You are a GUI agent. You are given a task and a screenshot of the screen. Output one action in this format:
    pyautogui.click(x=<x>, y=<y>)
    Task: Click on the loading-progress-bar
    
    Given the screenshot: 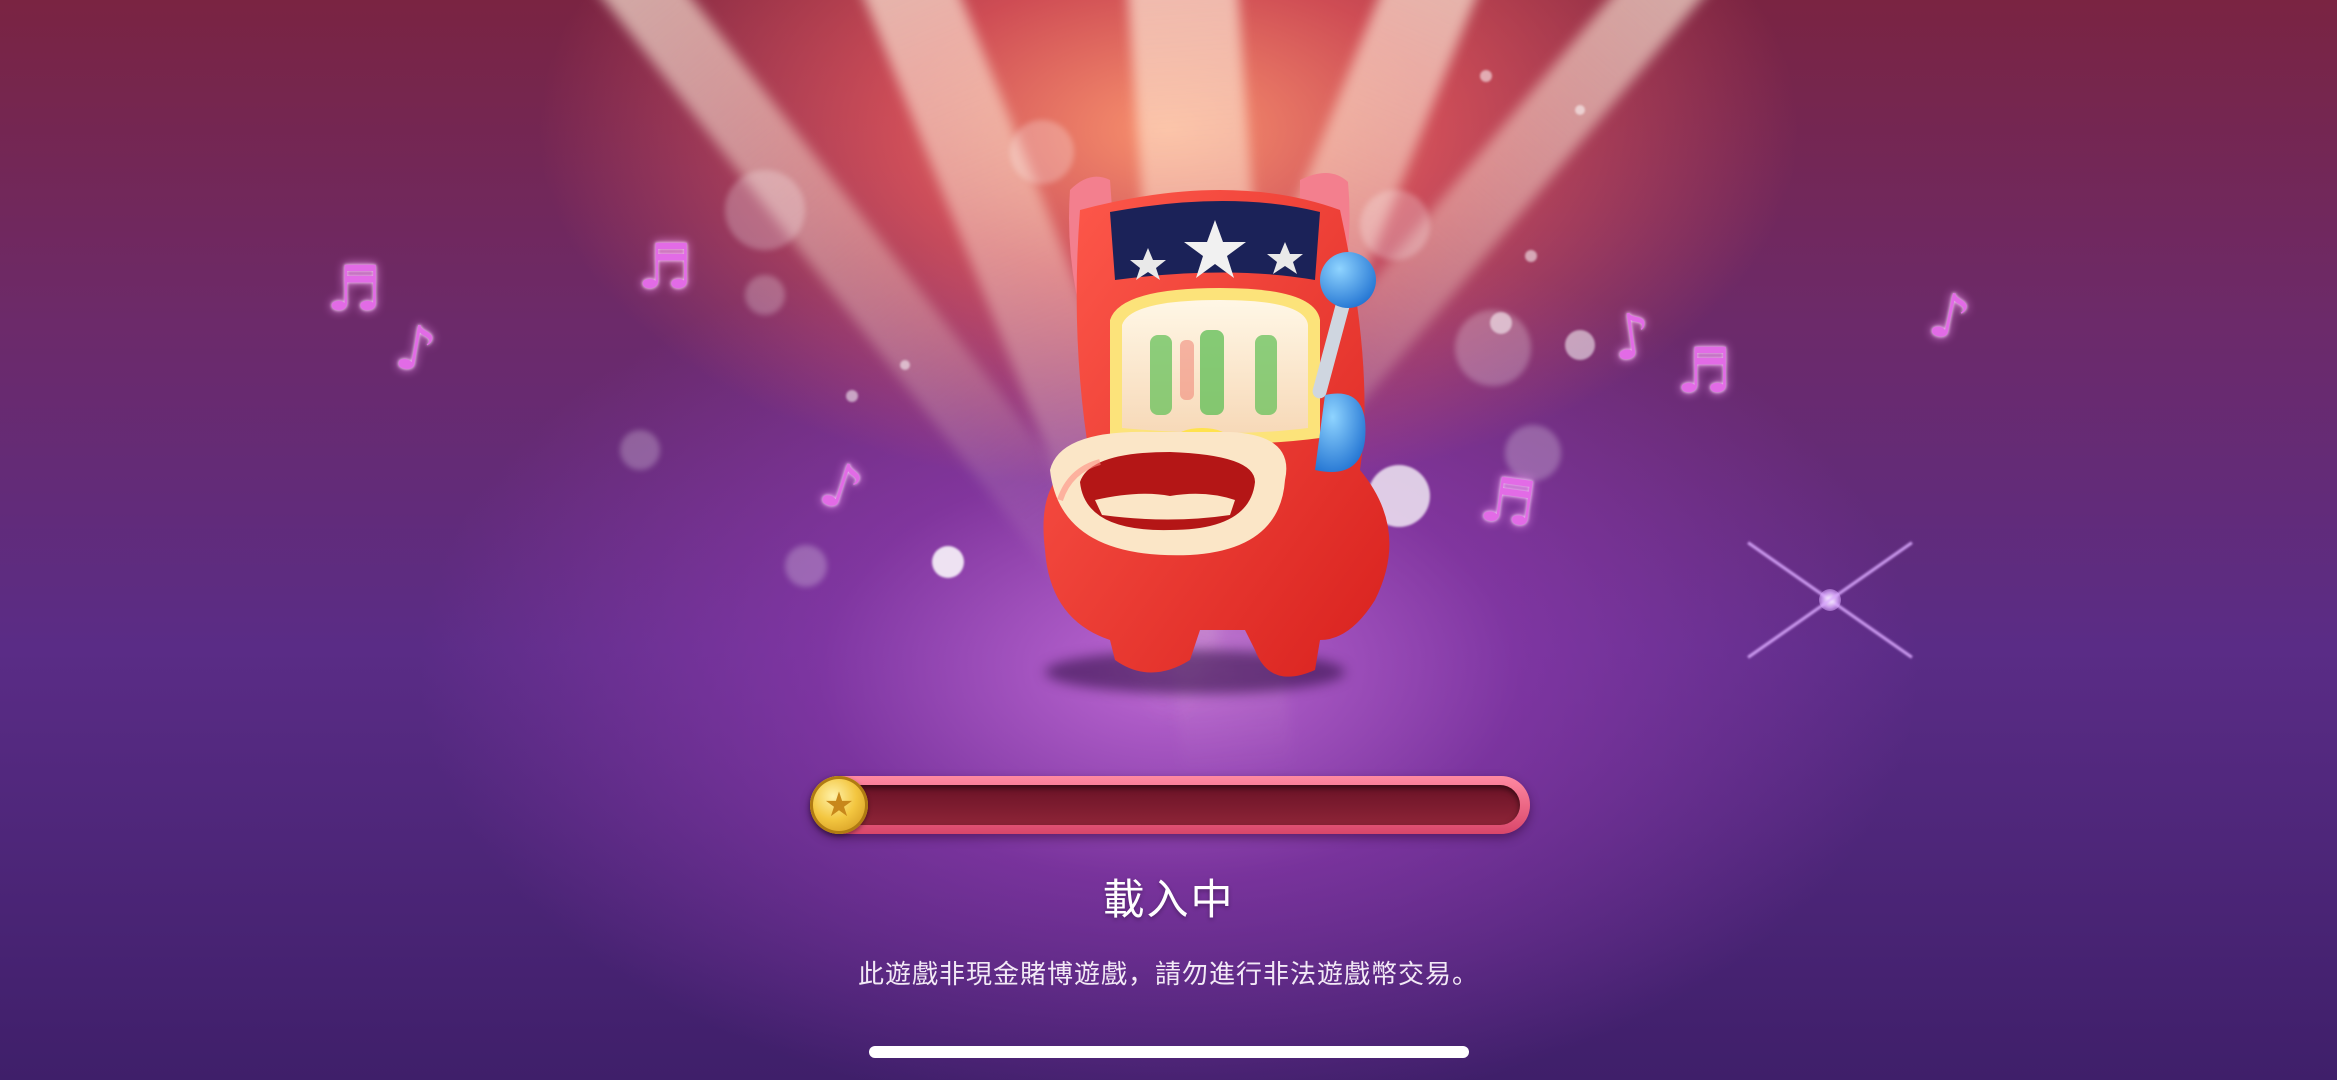 What is the action you would take?
    pyautogui.click(x=1170, y=805)
    